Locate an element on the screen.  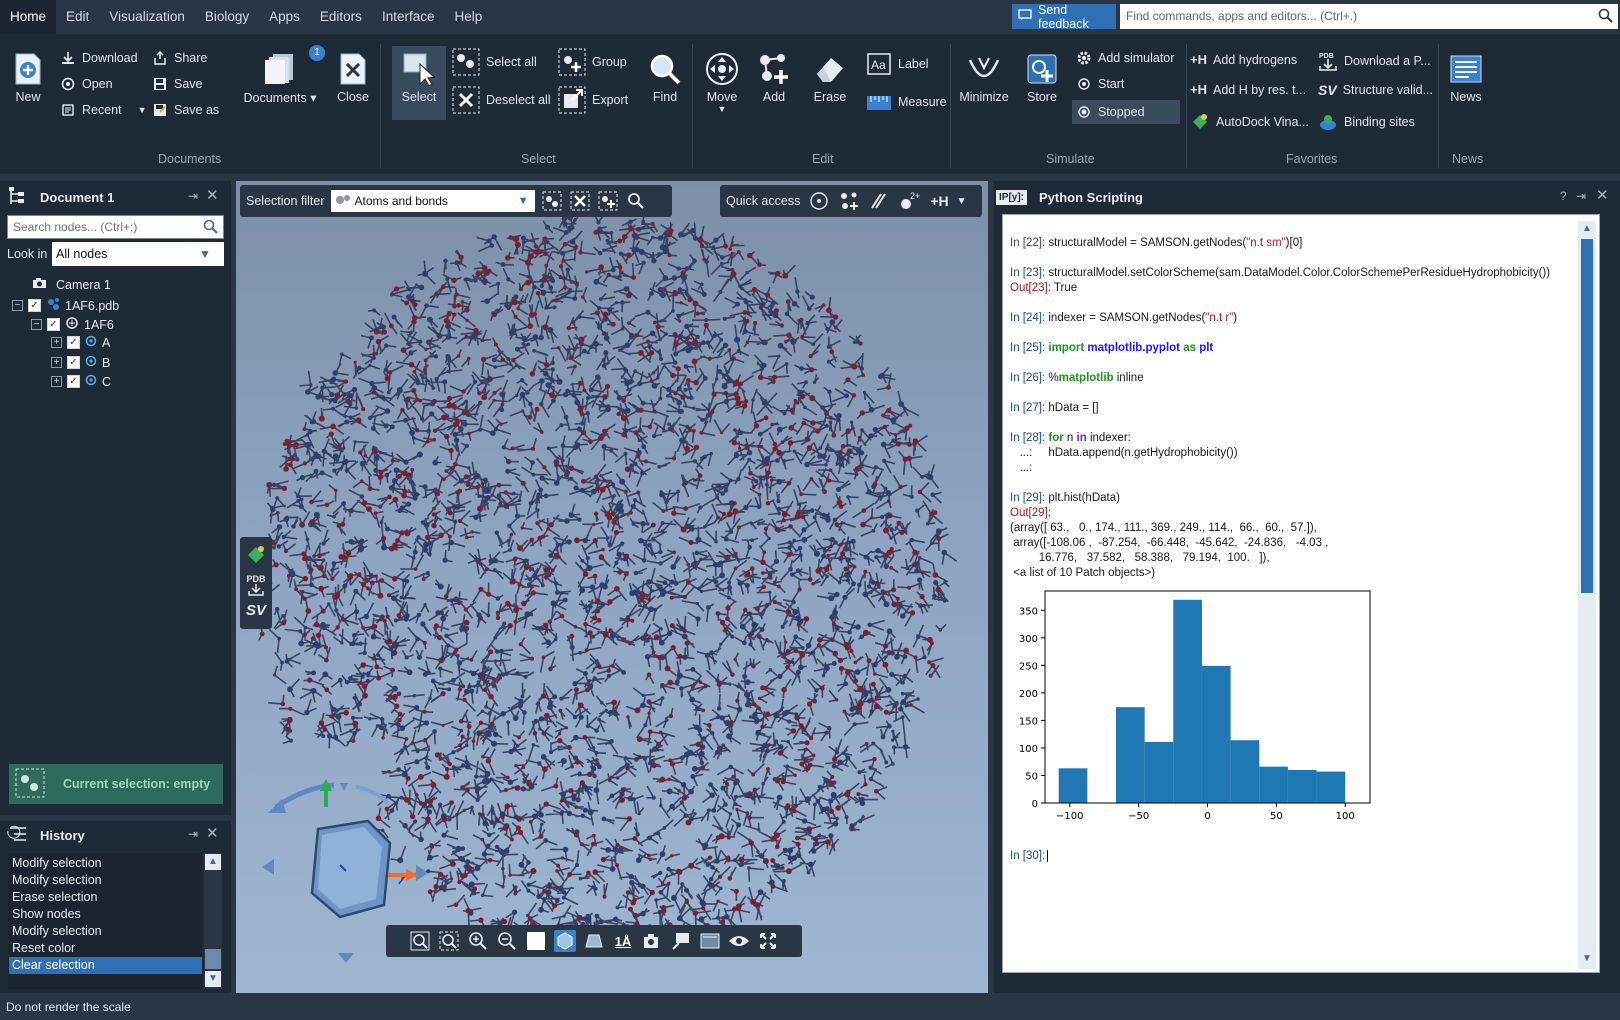
start-simulation-button: Start is located at coordinates (1100, 84).